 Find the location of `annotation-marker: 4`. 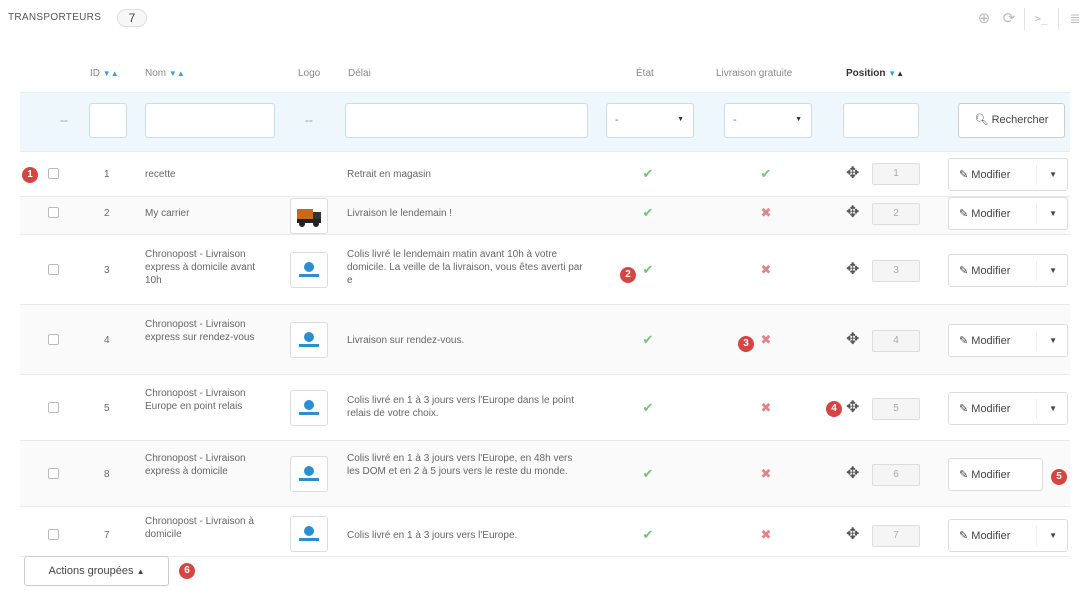

annotation-marker: 4 is located at coordinates (834, 409).